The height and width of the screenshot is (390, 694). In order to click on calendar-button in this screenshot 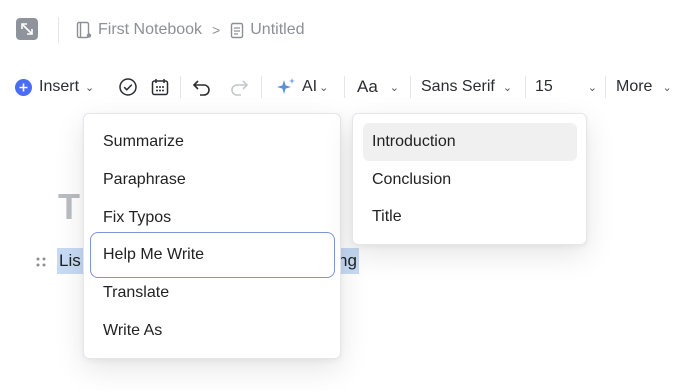, I will do `click(160, 87)`.